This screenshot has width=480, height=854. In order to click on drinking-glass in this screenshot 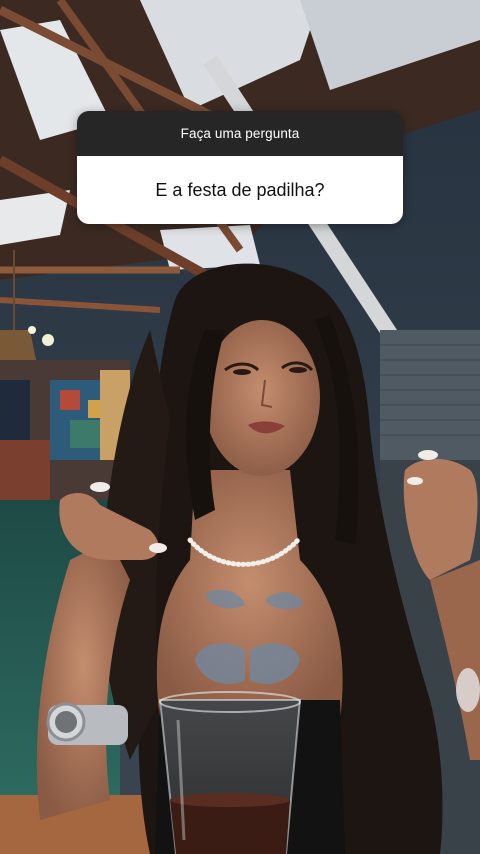, I will do `click(230, 772)`.